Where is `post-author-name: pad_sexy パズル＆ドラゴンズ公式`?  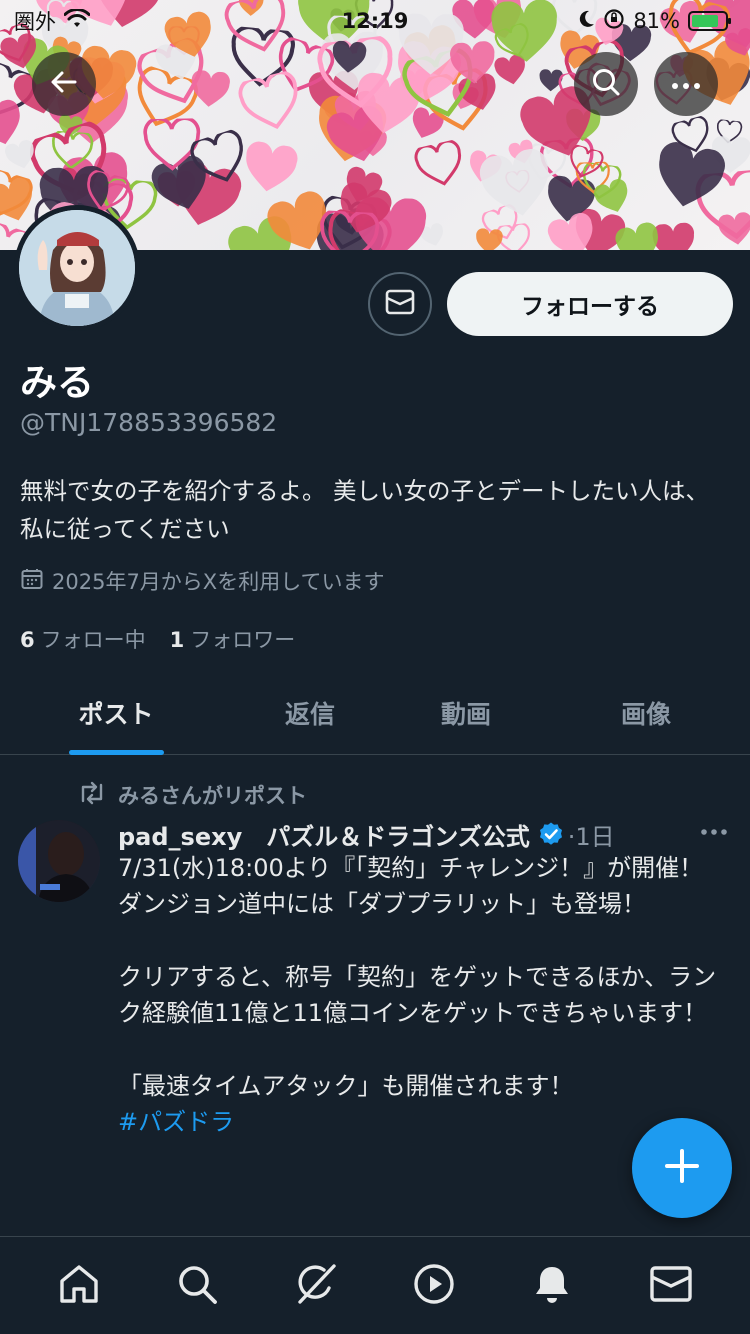
post-author-name: pad_sexy パズル＆ドラゴンズ公式 is located at coordinates (324, 834).